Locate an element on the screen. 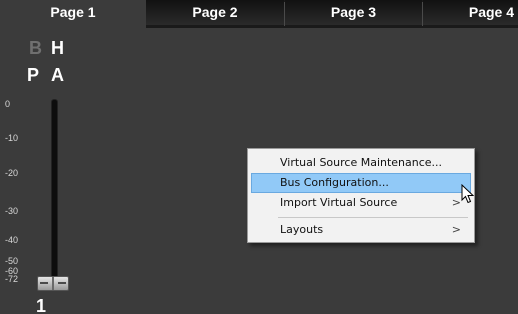  scale-label: -30 is located at coordinates (12, 211).